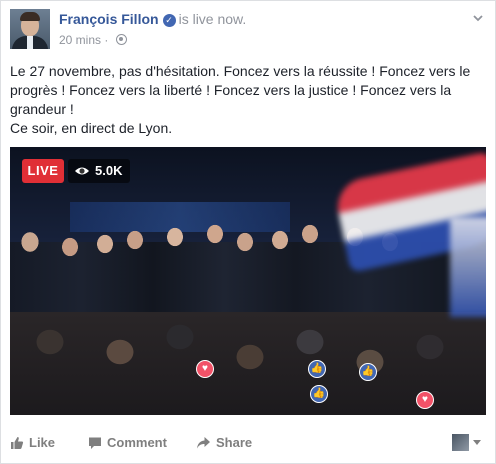 The width and height of the screenshot is (496, 464). Describe the element at coordinates (137, 442) in the screenshot. I see `comment-label: Comment` at that location.